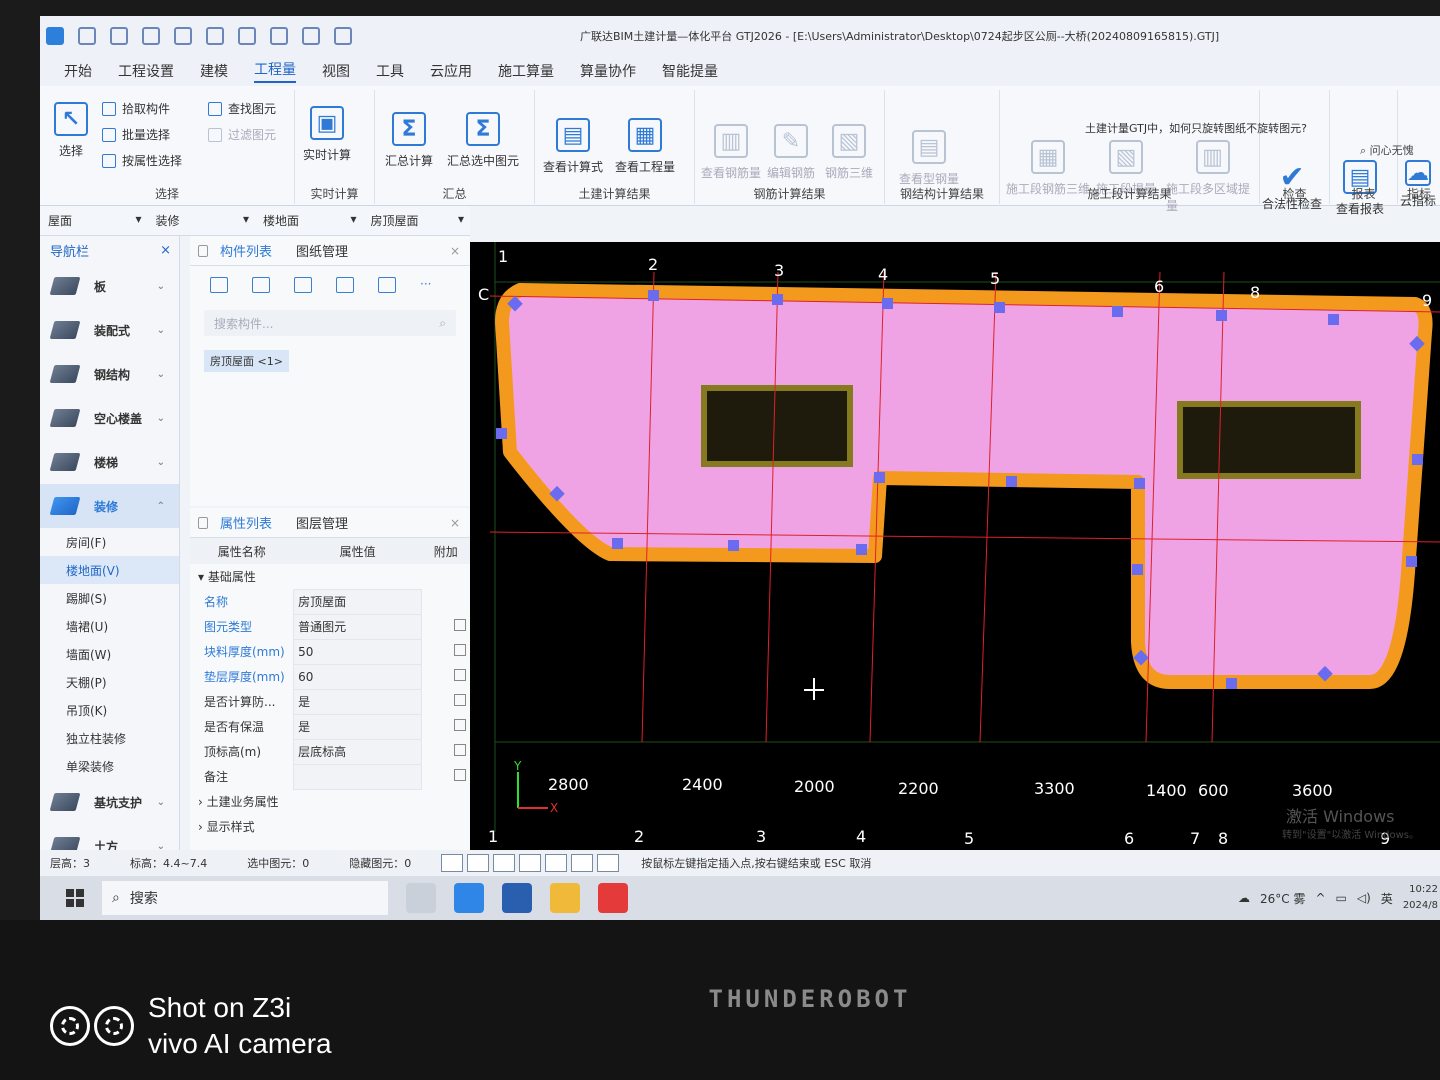  Describe the element at coordinates (421, 898) in the screenshot. I see `task-view-icon` at that location.